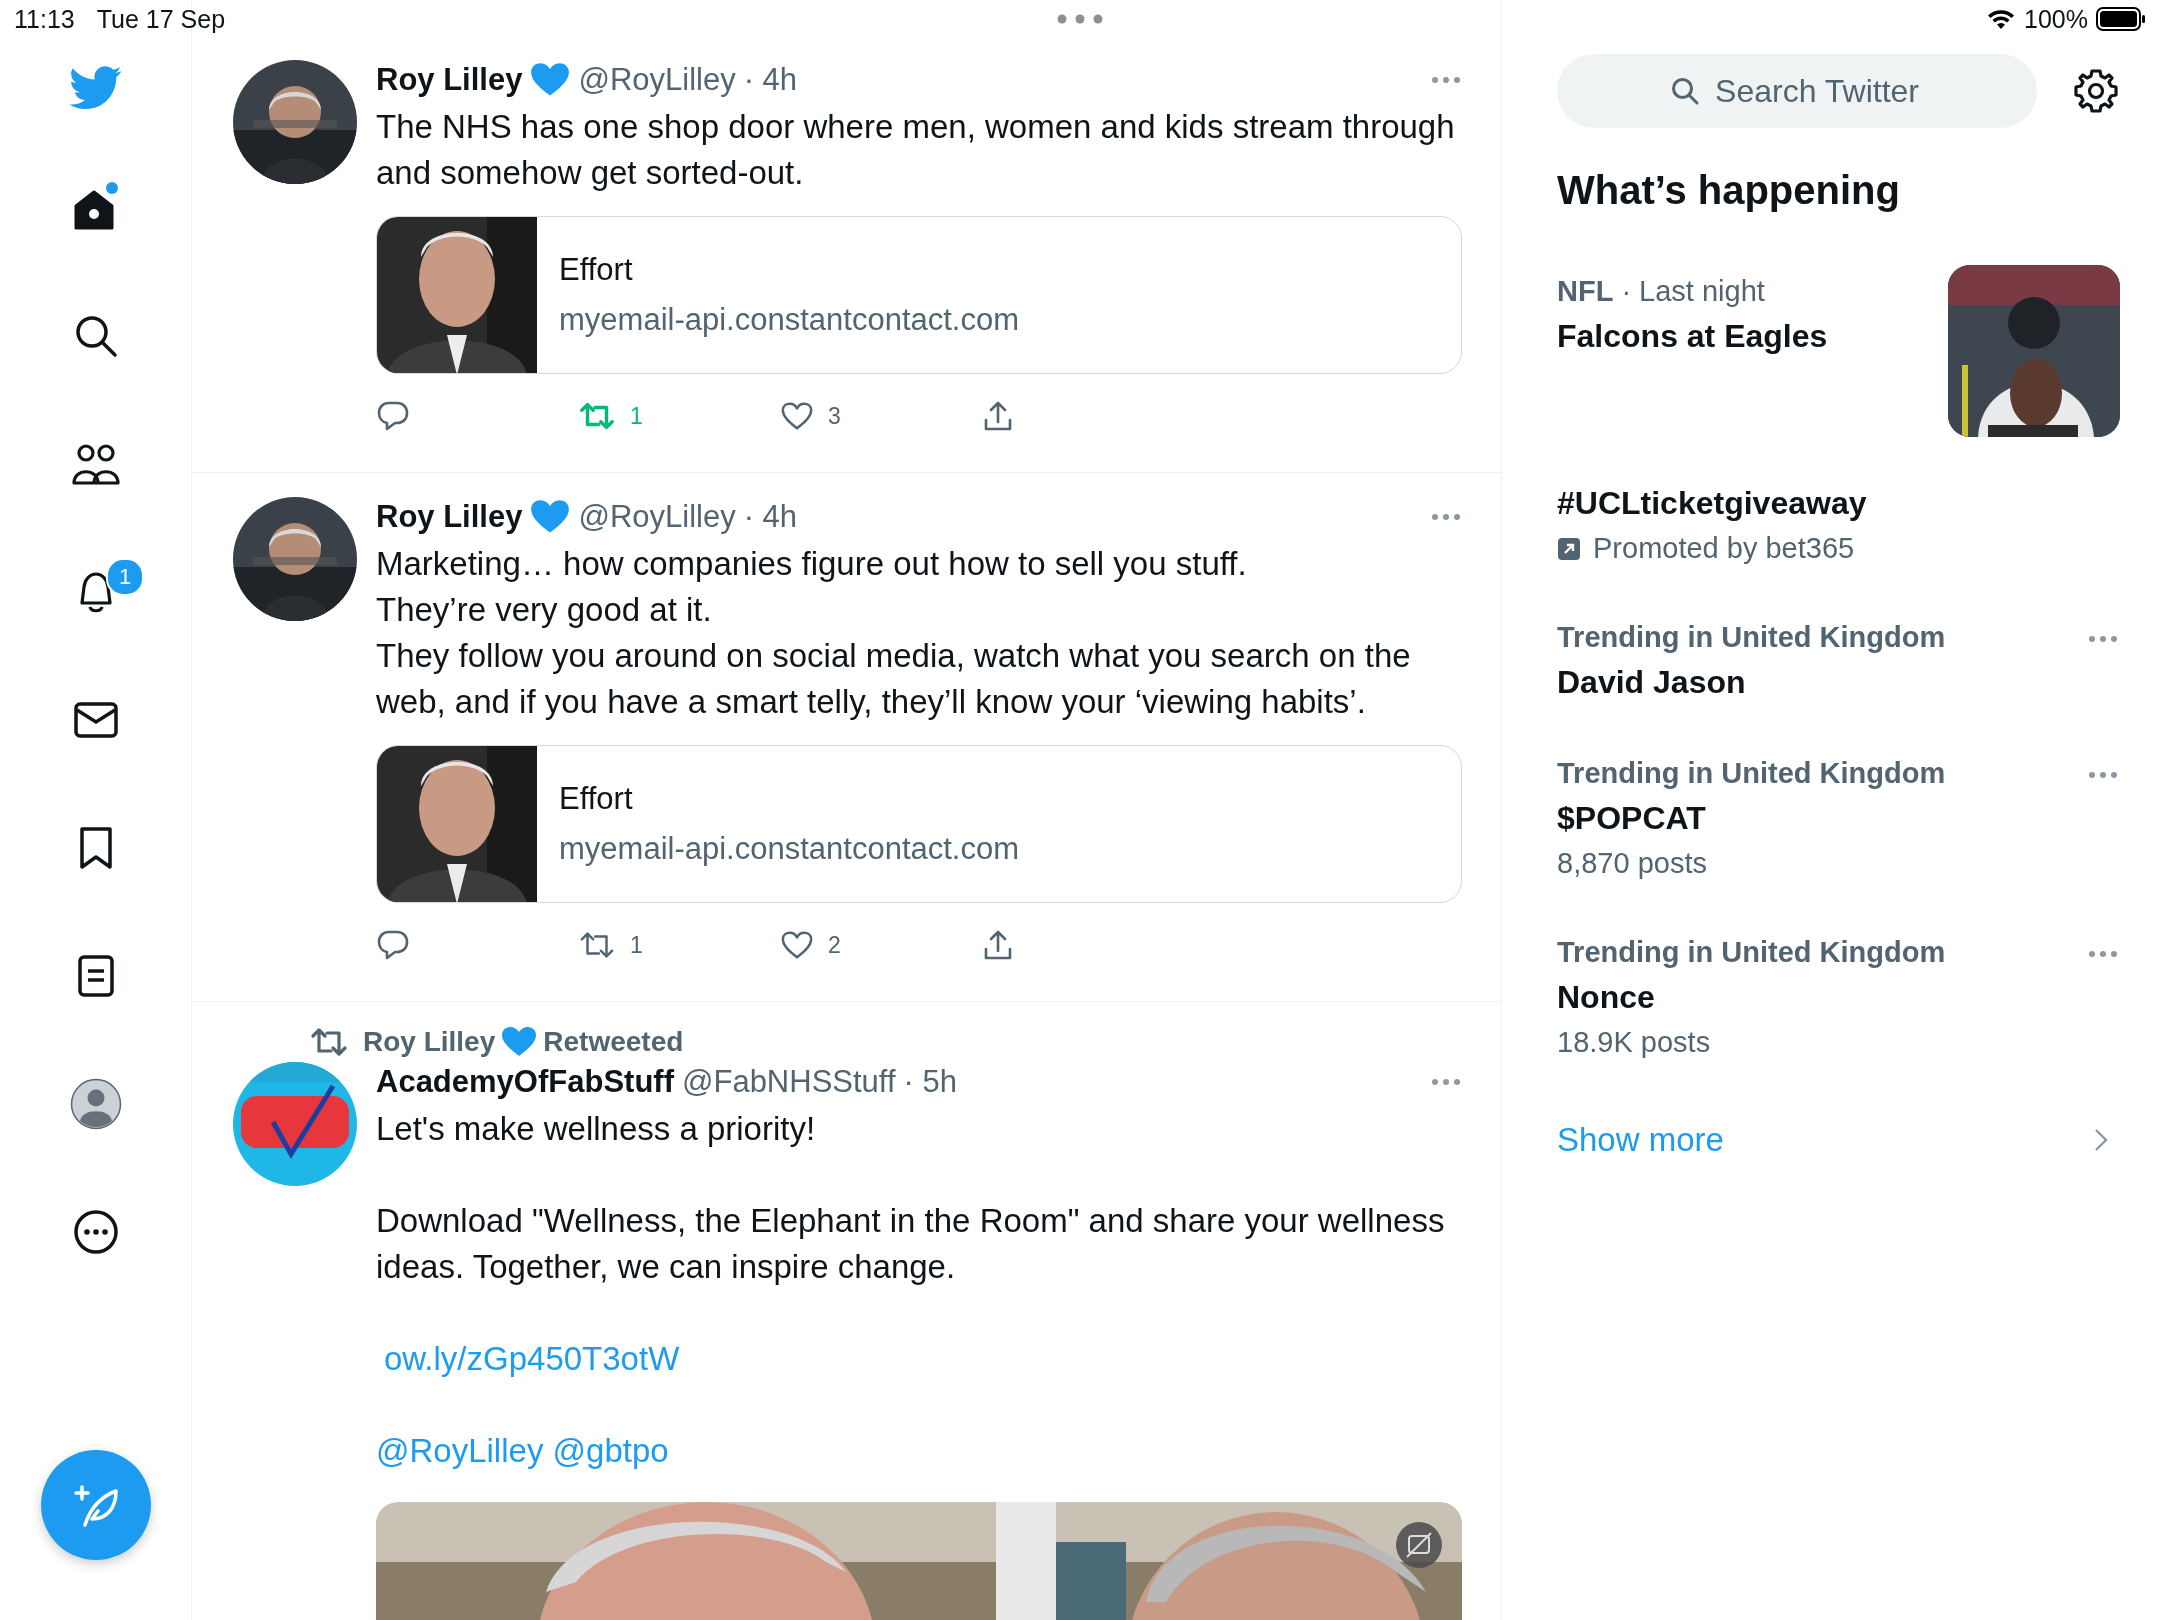 This screenshot has height=1620, width=2160. What do you see at coordinates (519, 1042) in the screenshot?
I see `heart-badge-icon` at bounding box center [519, 1042].